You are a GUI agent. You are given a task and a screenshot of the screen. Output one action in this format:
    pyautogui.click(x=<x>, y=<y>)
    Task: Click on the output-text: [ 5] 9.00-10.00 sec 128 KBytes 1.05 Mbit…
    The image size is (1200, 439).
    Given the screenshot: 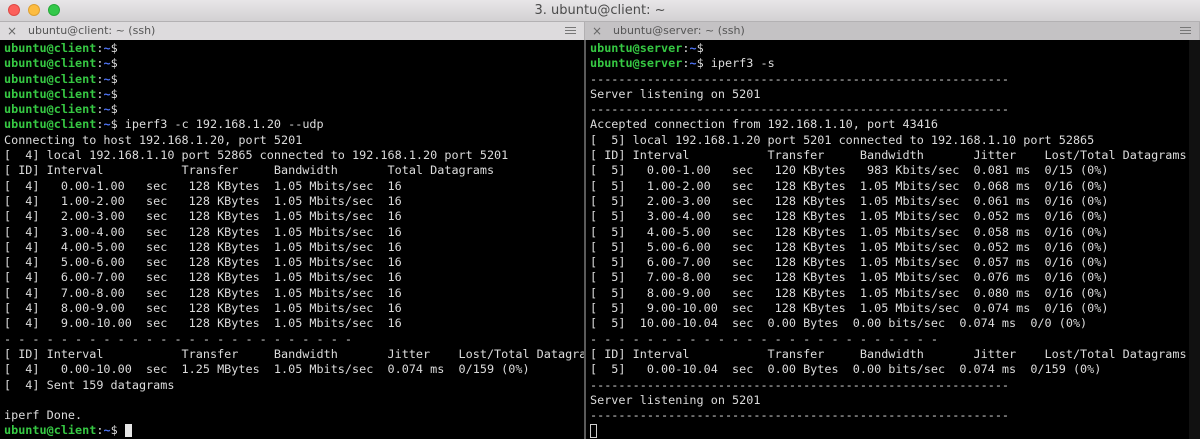 What is the action you would take?
    pyautogui.click(x=849, y=308)
    